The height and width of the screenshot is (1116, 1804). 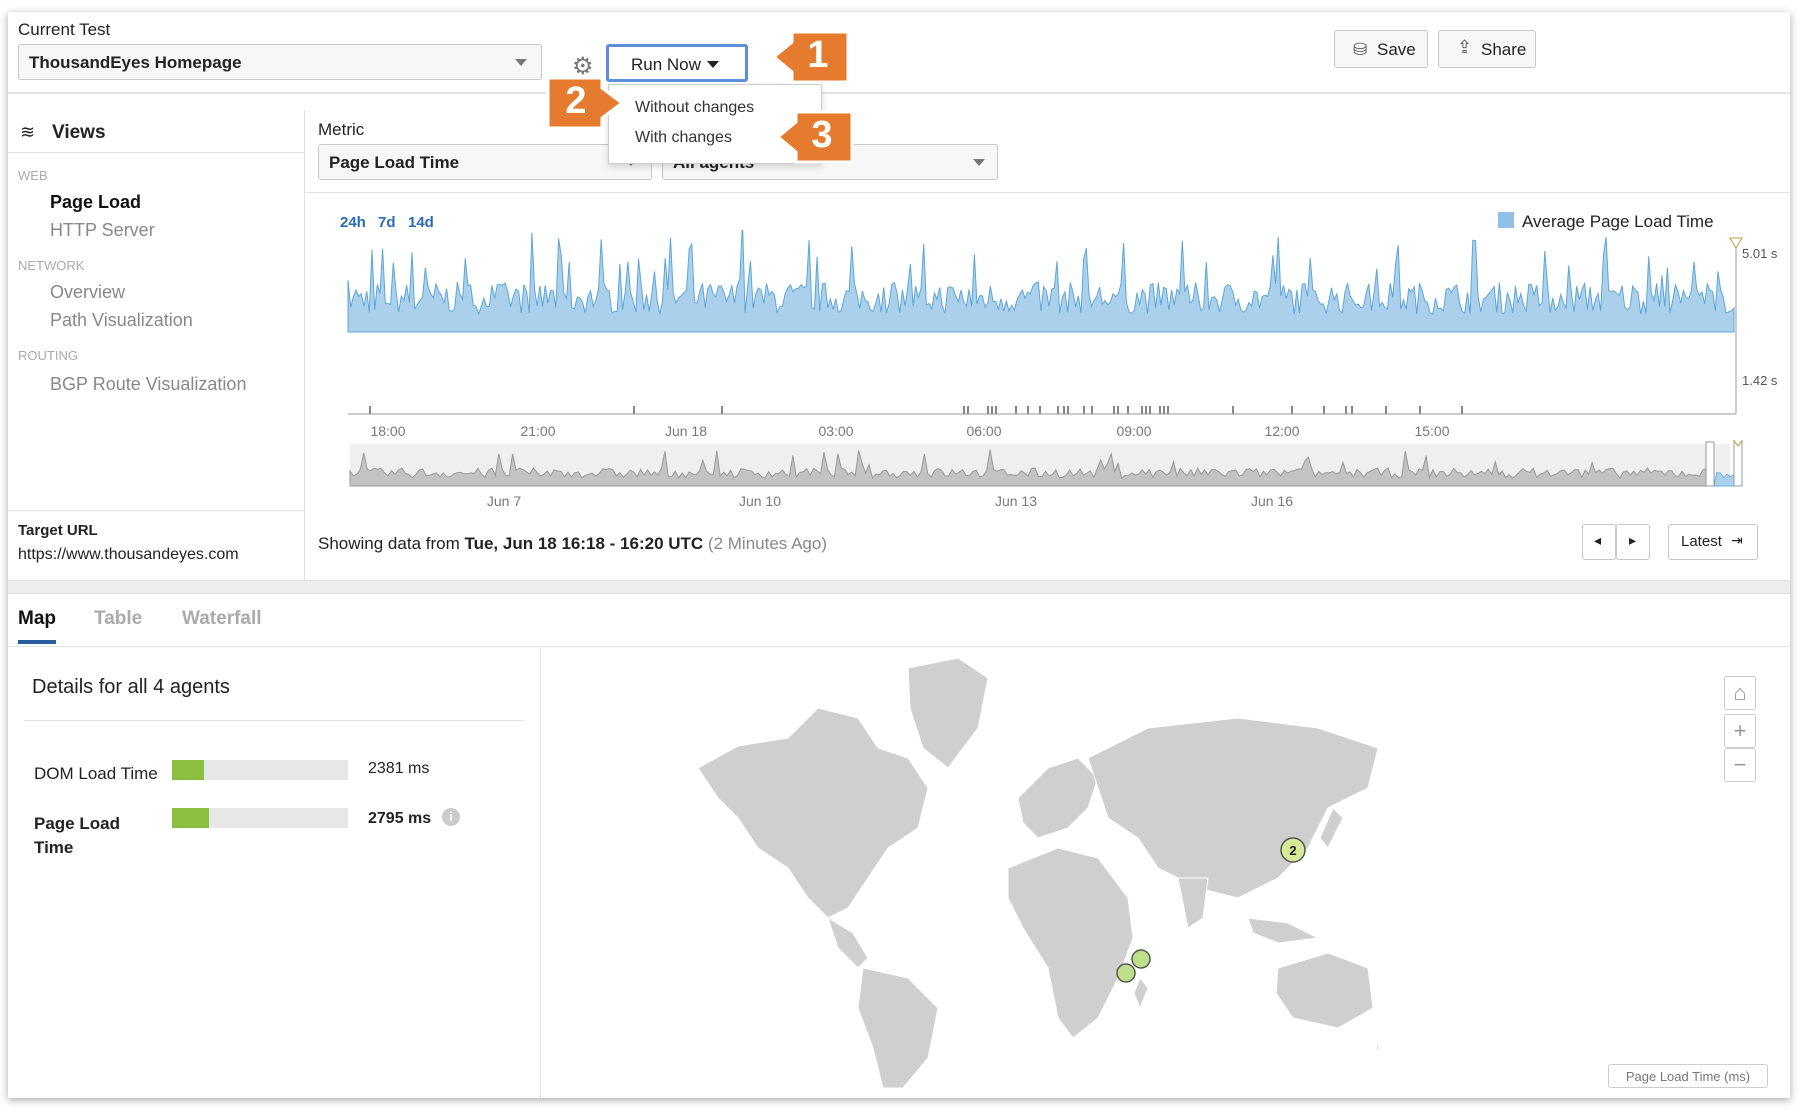 What do you see at coordinates (79, 132) in the screenshot?
I see `views-title: Views` at bounding box center [79, 132].